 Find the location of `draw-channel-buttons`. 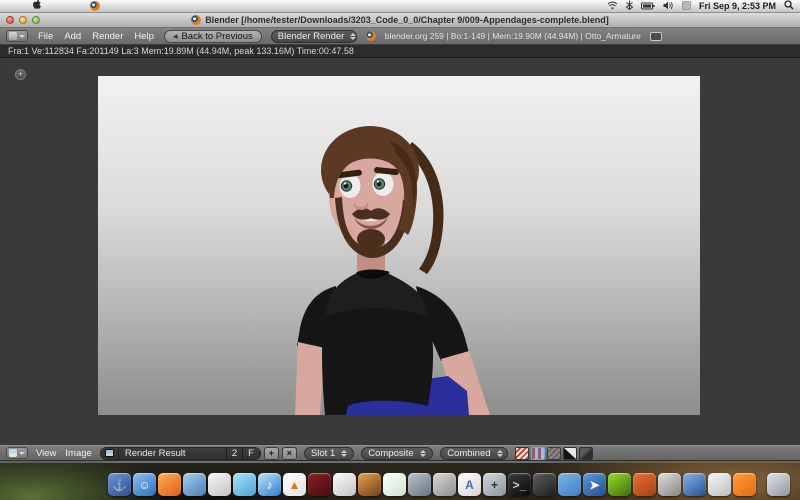

draw-channel-buttons is located at coordinates (554, 453).